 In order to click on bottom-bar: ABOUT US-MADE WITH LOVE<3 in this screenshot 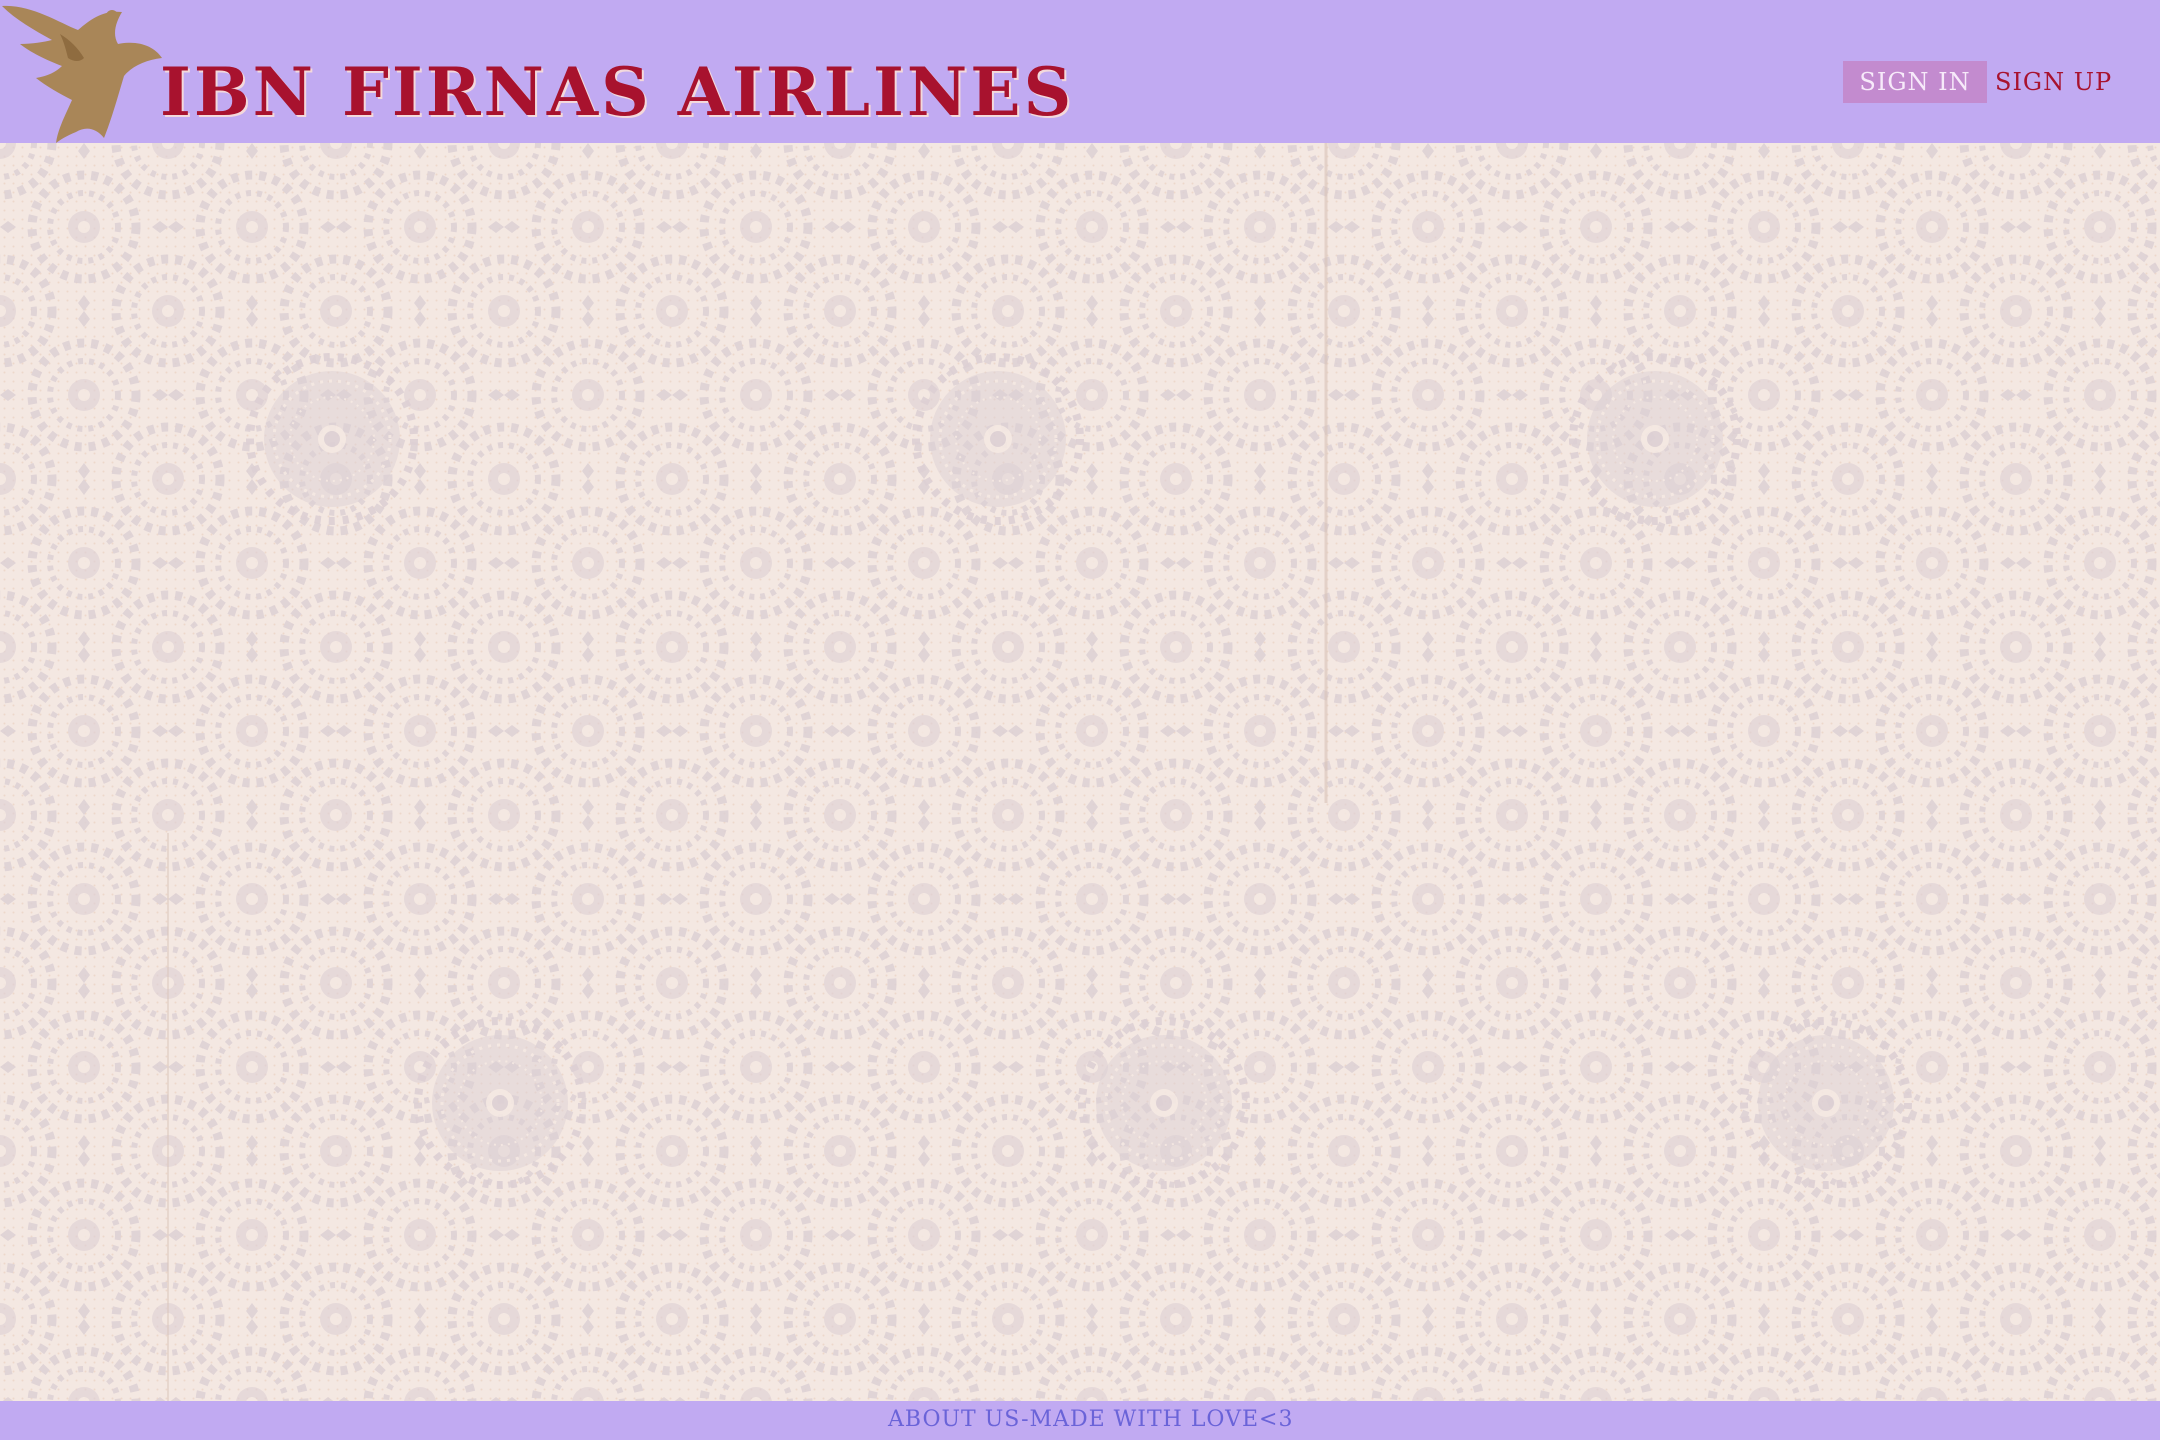, I will do `click(1080, 1420)`.